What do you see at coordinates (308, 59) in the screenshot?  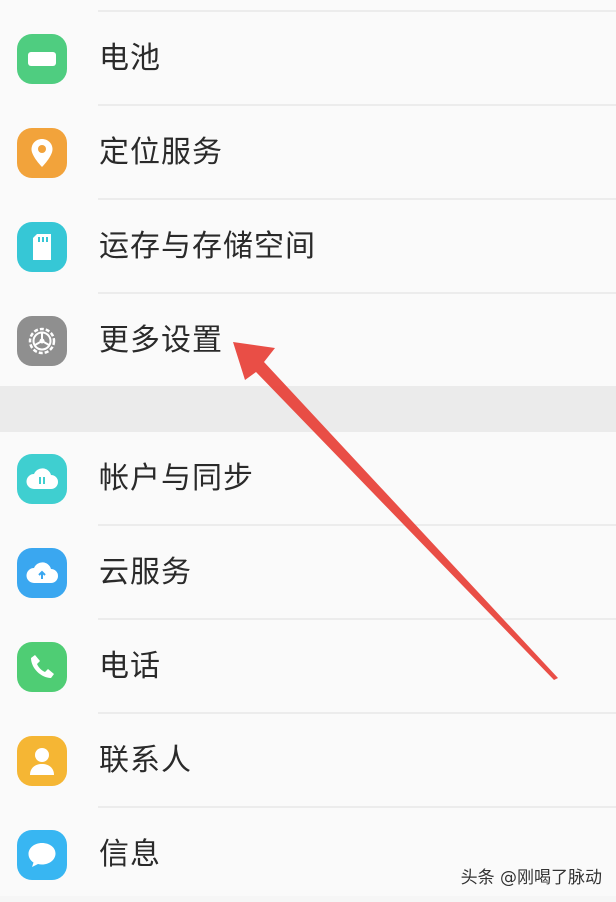 I see `settings-item-battery: 电池` at bounding box center [308, 59].